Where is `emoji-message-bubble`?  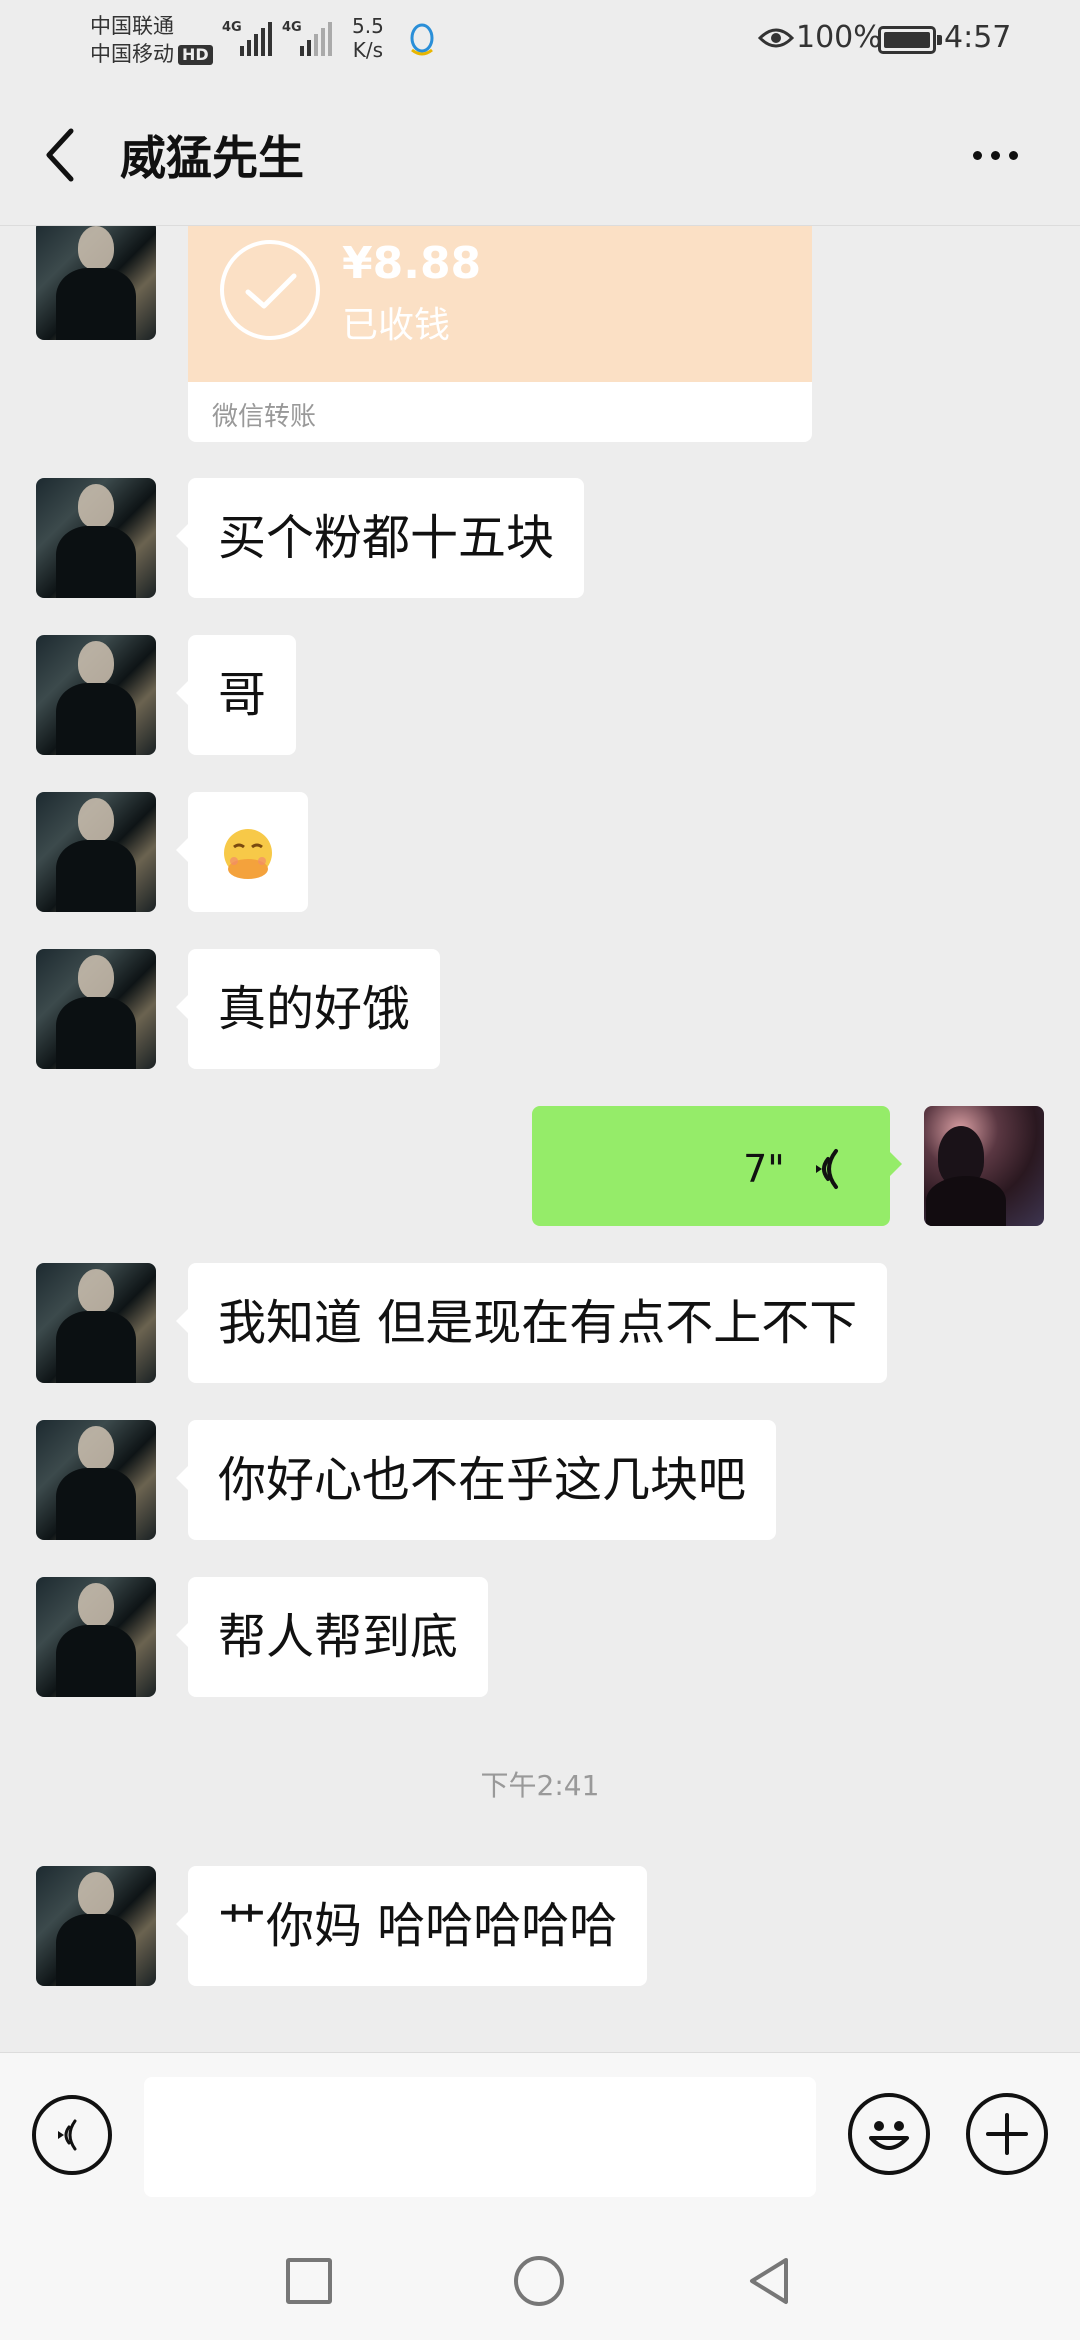
emoji-message-bubble is located at coordinates (242, 852).